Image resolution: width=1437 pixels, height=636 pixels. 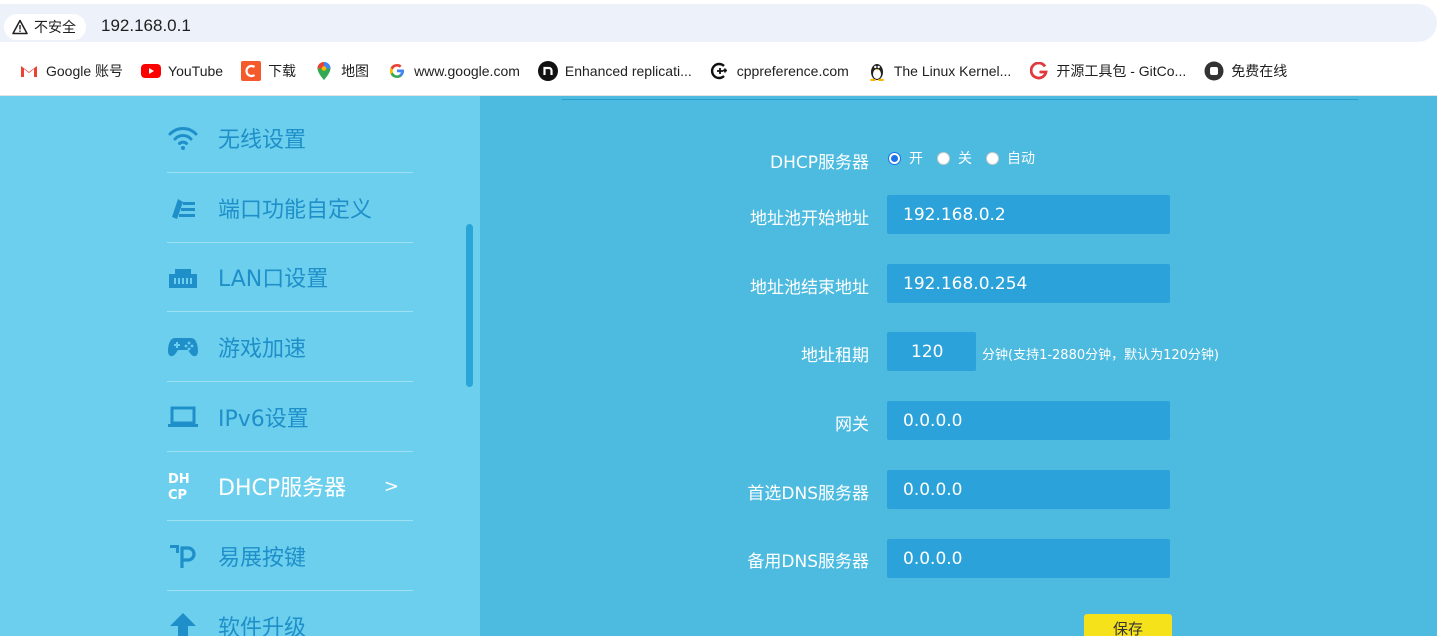 I want to click on sidebar-item-label: 游戏加速, so click(x=262, y=349).